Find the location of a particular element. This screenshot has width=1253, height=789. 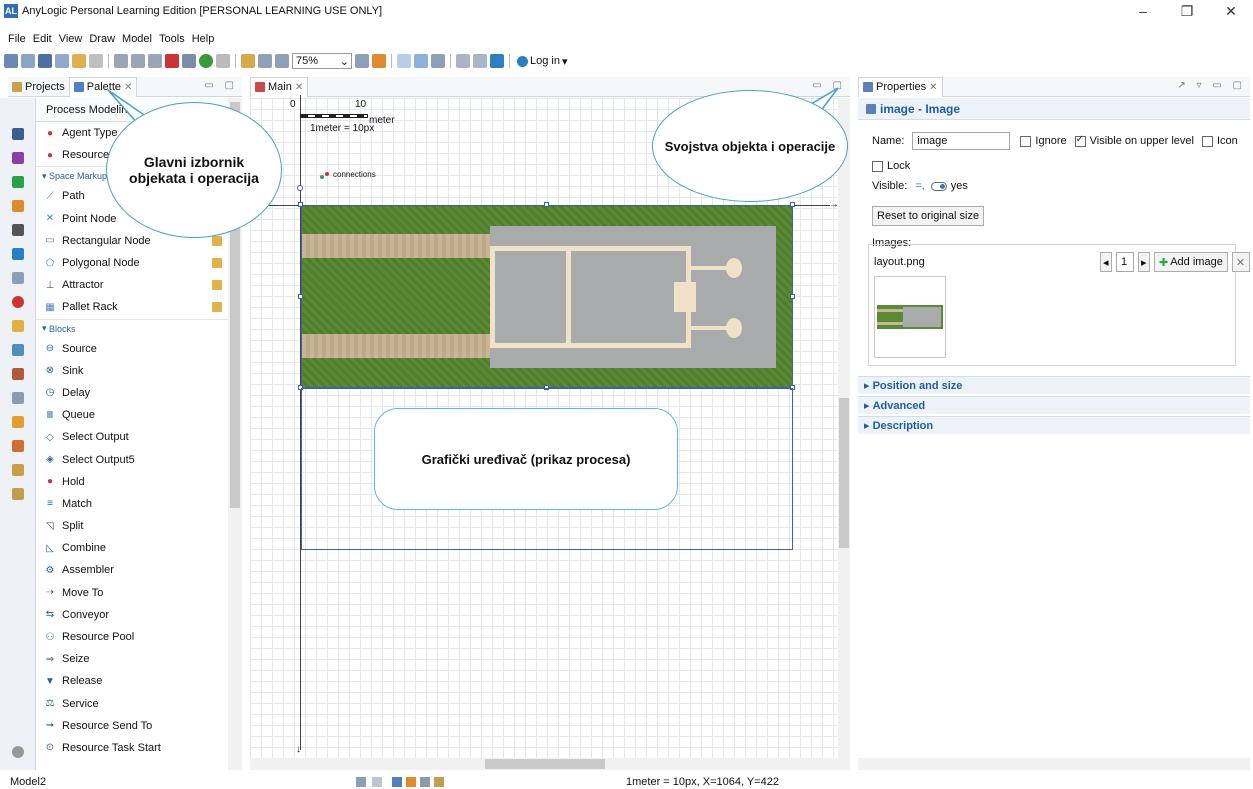

add-palette-icon is located at coordinates (18, 752).